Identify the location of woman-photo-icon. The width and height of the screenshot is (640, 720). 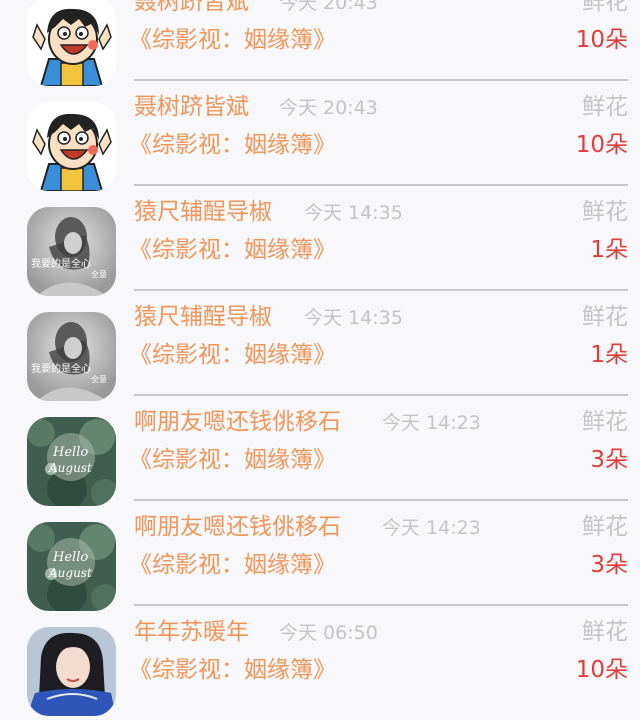
(71, 671).